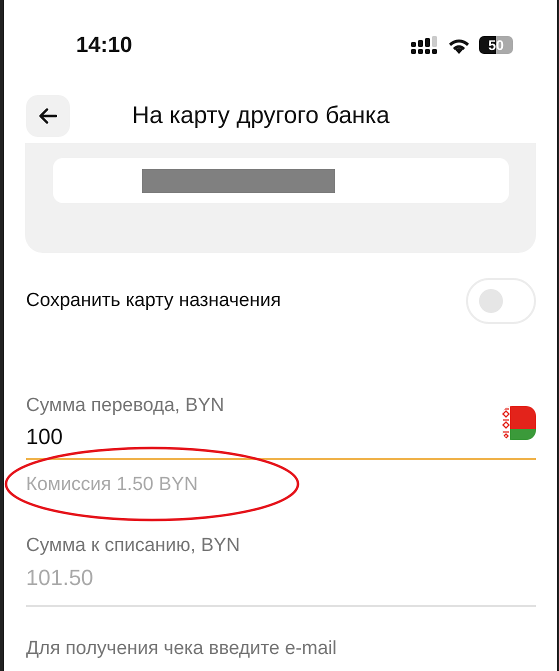 This screenshot has height=671, width=559. I want to click on commission-text: Комиссия 1.50 BYN, so click(112, 485).